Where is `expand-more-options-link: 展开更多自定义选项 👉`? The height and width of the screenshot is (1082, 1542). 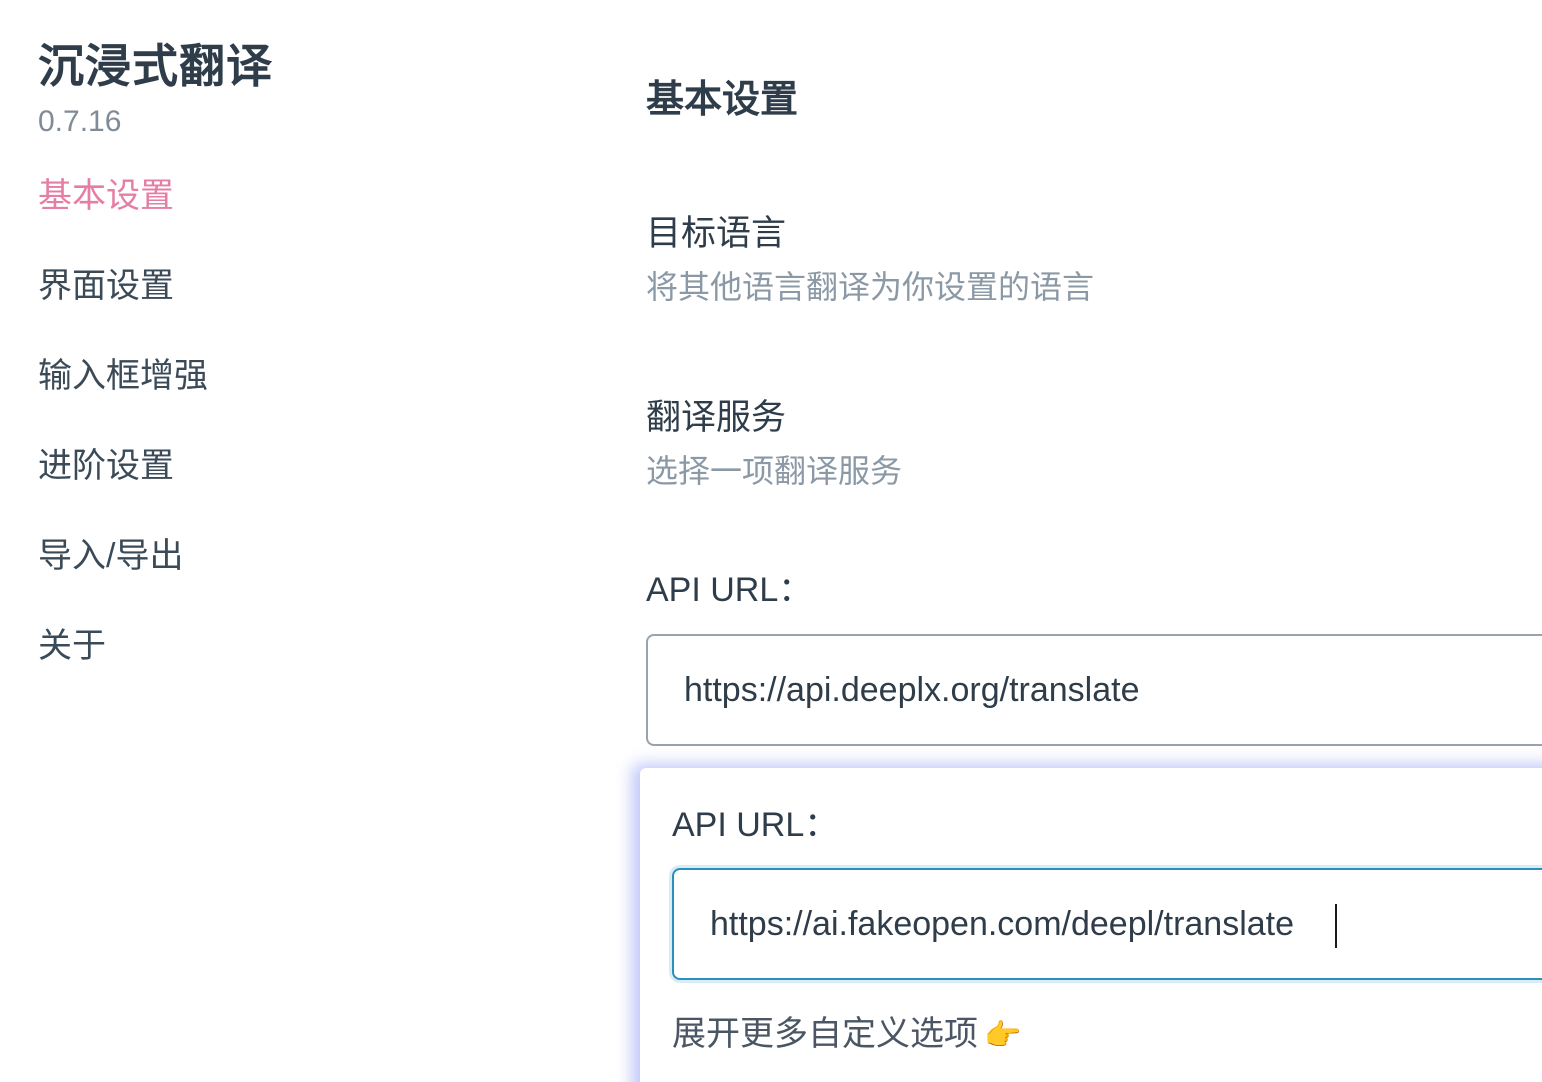 expand-more-options-link: 展开更多自定义选项 👉 is located at coordinates (846, 1035).